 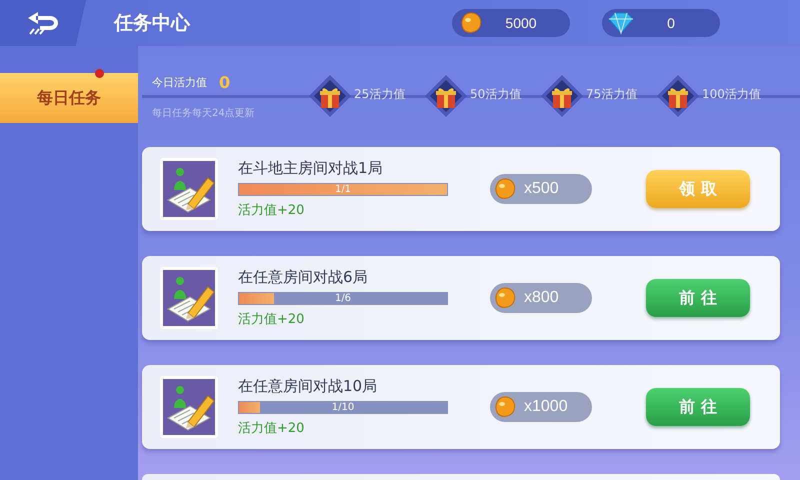 What do you see at coordinates (152, 23) in the screenshot?
I see `page-title: 任务中心` at bounding box center [152, 23].